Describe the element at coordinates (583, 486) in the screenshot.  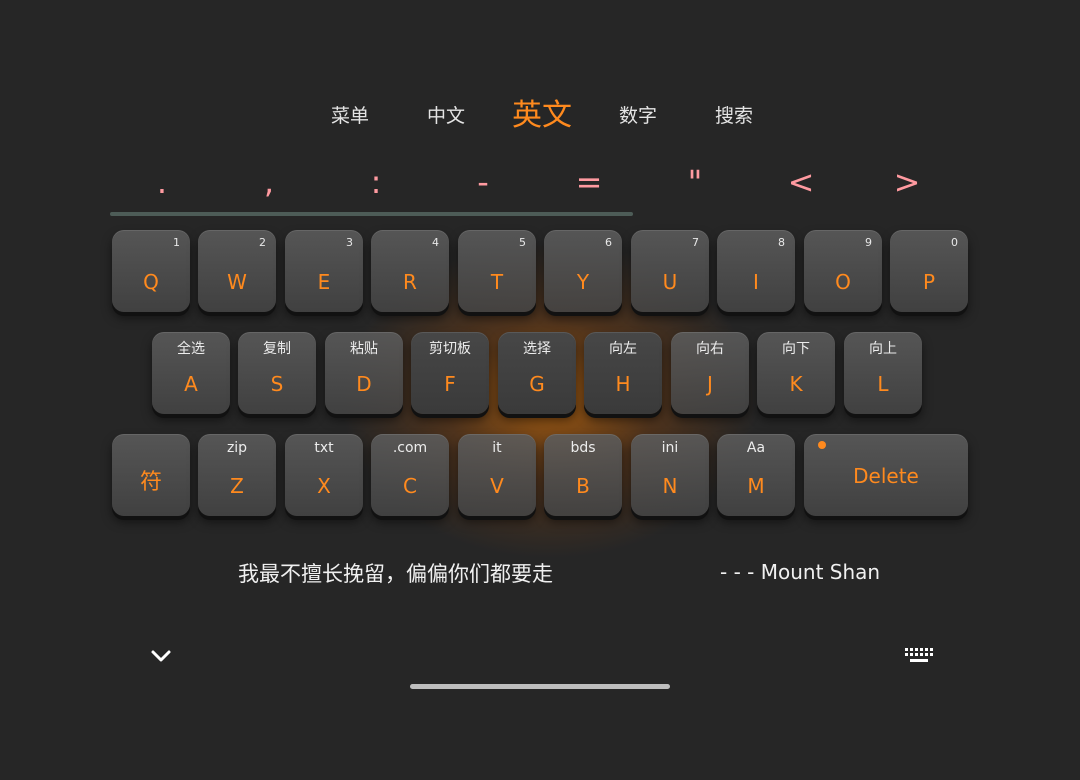
I see `key-letter: B` at that location.